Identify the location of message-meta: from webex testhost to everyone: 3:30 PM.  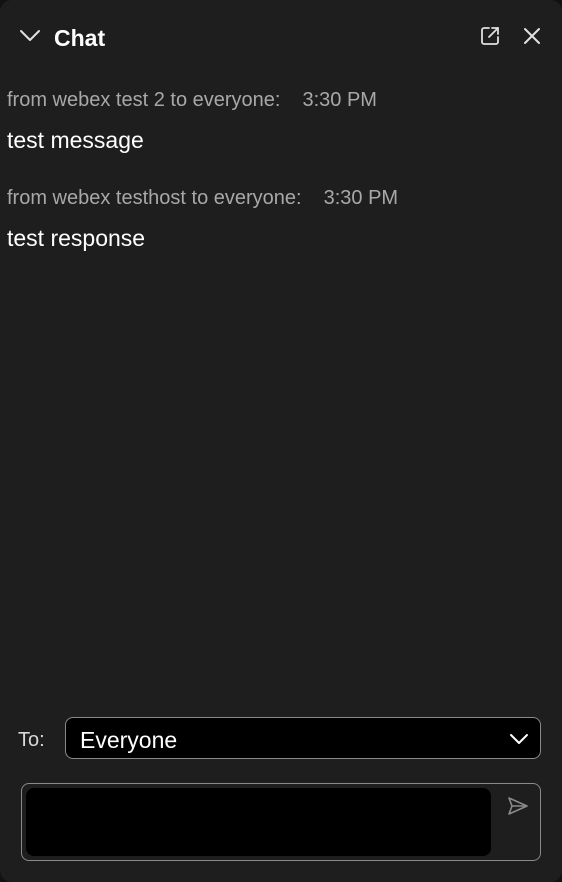
(202, 198).